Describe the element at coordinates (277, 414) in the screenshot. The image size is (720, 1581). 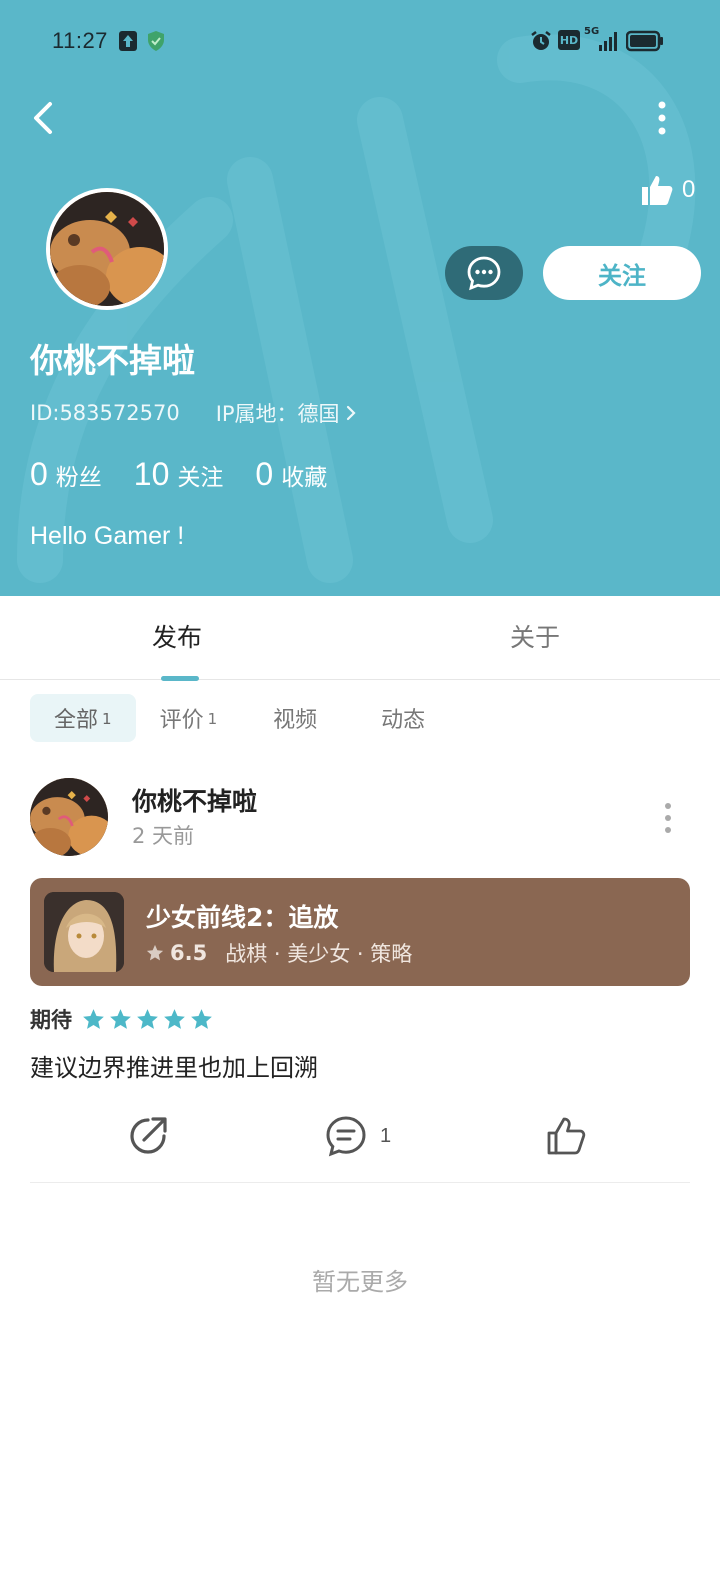
I see `ip-location-text: IP属地：德国` at that location.